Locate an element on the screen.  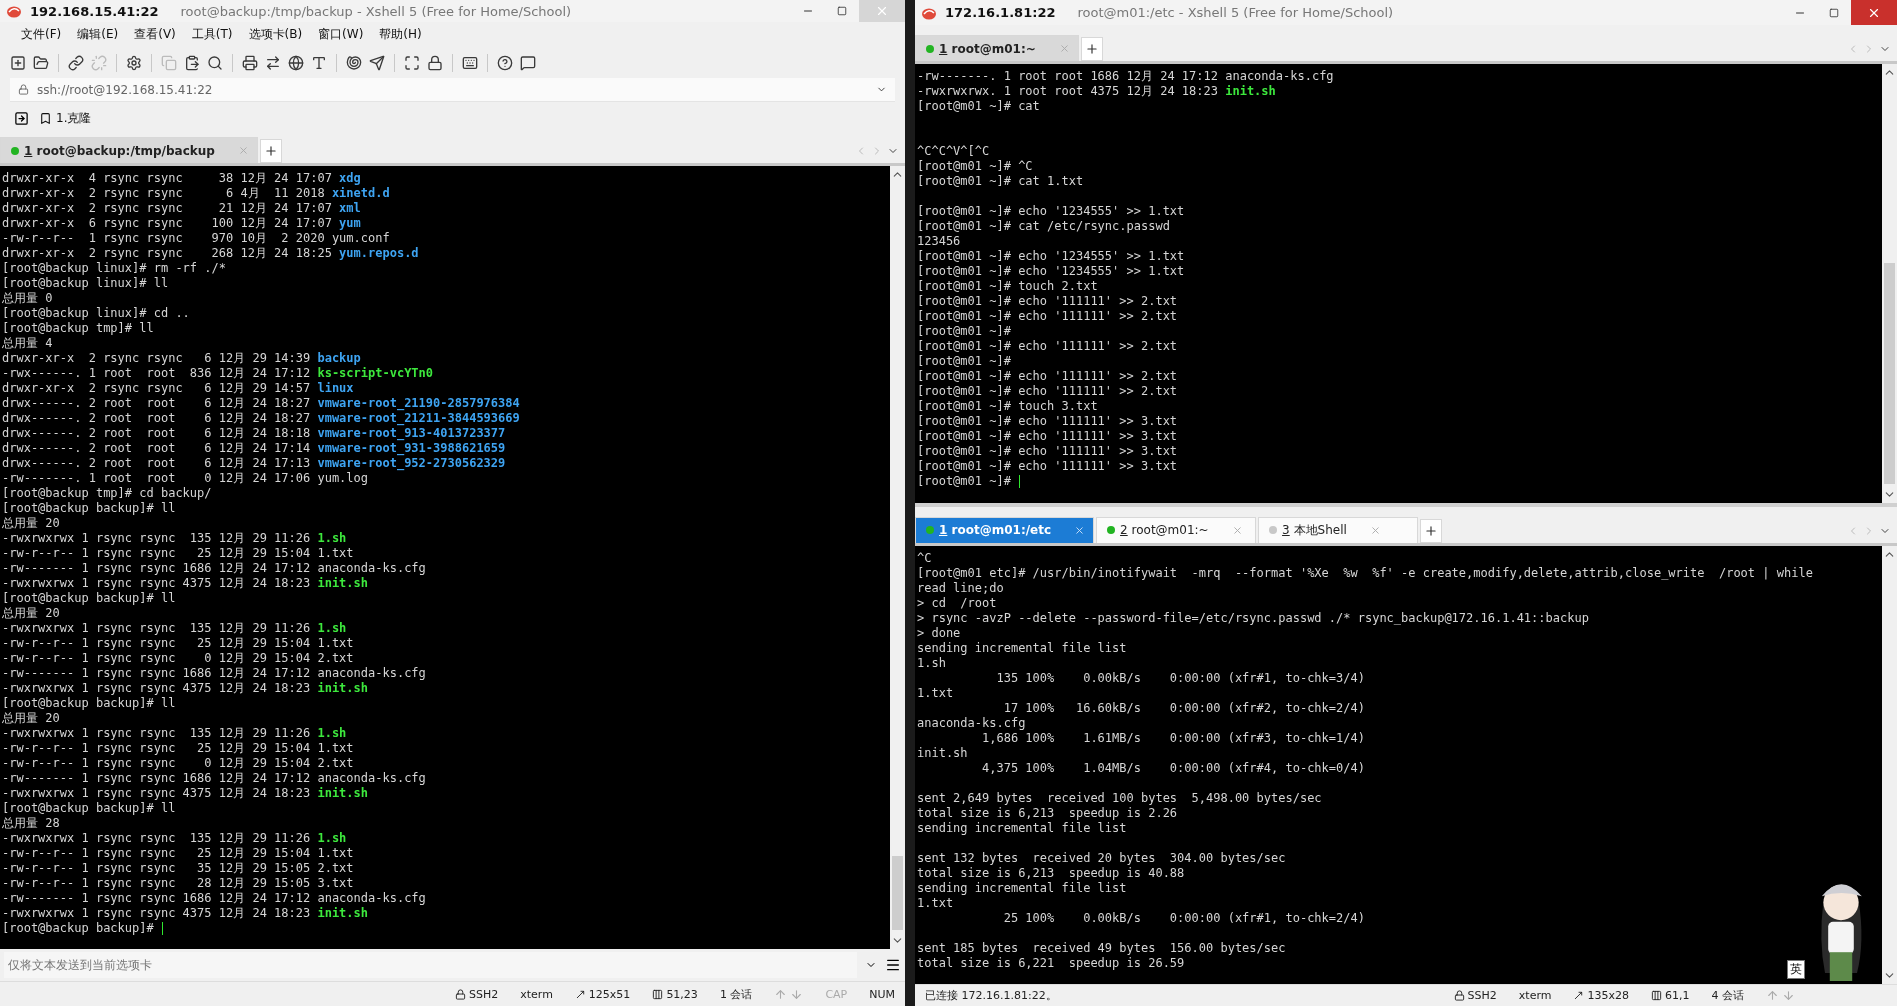
font-icon is located at coordinates (319, 62).